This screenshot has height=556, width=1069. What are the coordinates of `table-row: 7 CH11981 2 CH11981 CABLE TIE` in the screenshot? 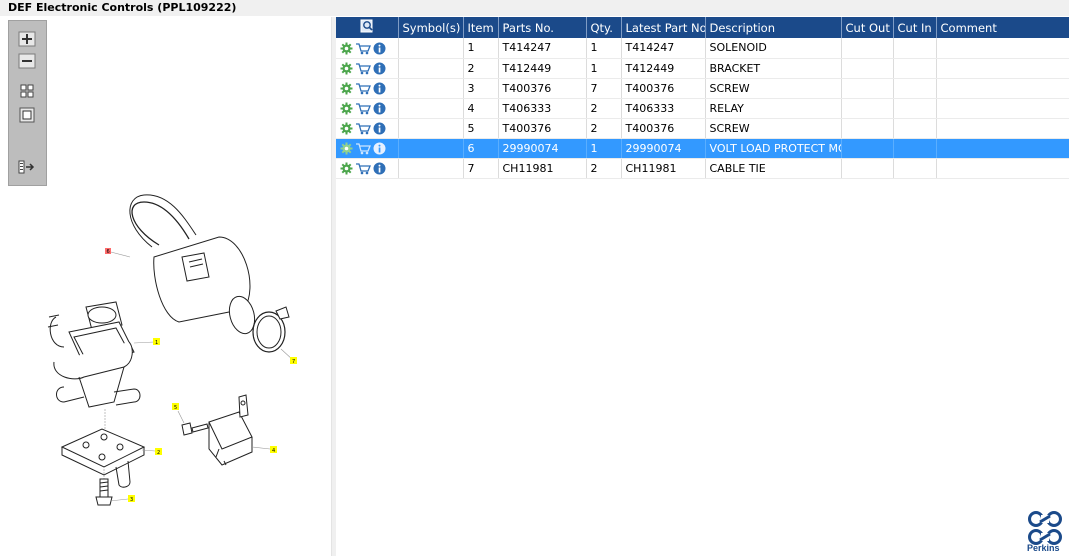 It's located at (702, 168).